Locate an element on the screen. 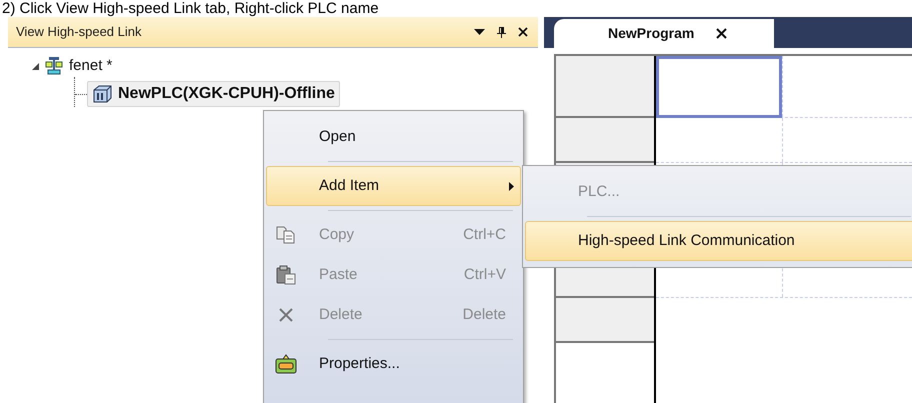 The width and height of the screenshot is (912, 403). submenu-arrow-icon is located at coordinates (511, 186).